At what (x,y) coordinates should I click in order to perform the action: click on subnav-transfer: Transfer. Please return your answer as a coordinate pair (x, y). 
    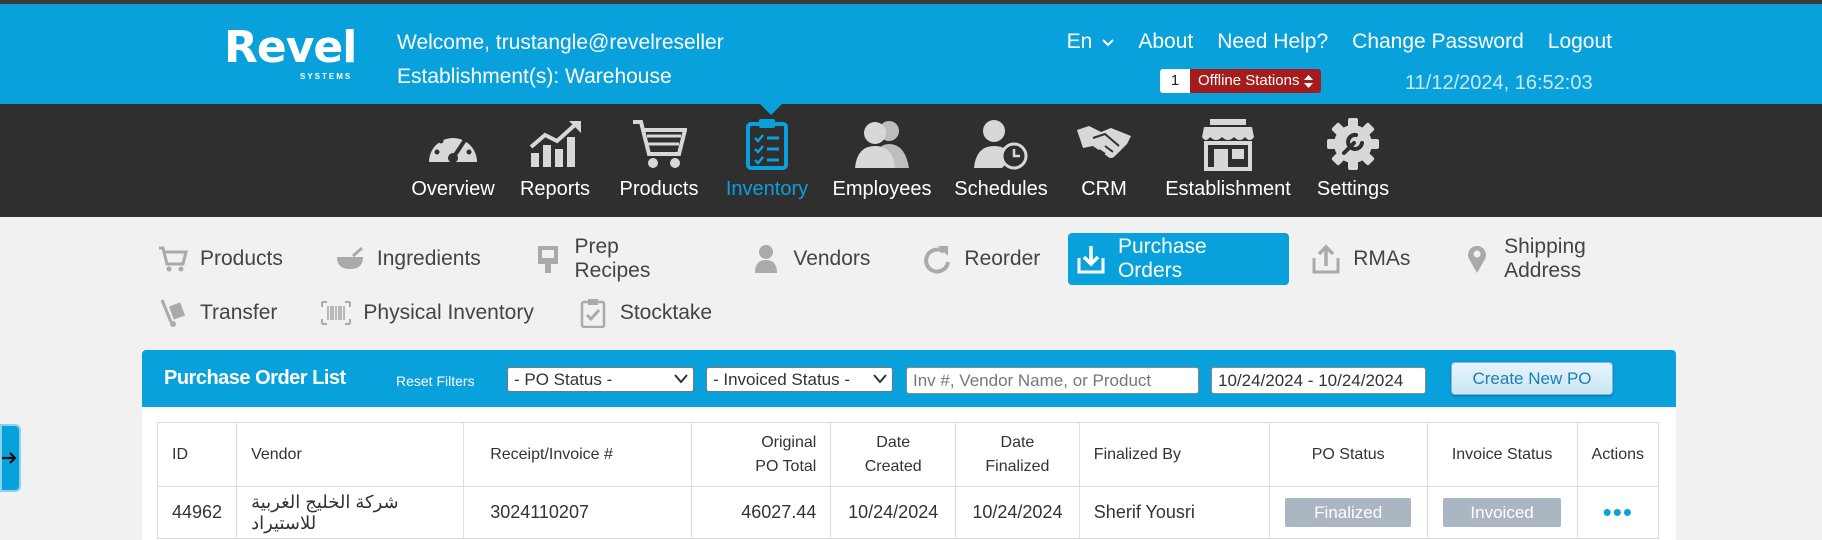
    Looking at the image, I should click on (220, 313).